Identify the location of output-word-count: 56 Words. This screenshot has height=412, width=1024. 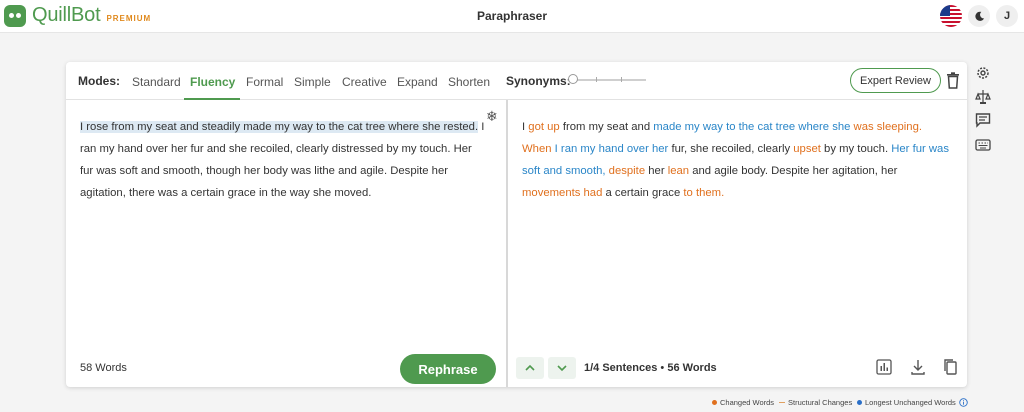
(692, 368).